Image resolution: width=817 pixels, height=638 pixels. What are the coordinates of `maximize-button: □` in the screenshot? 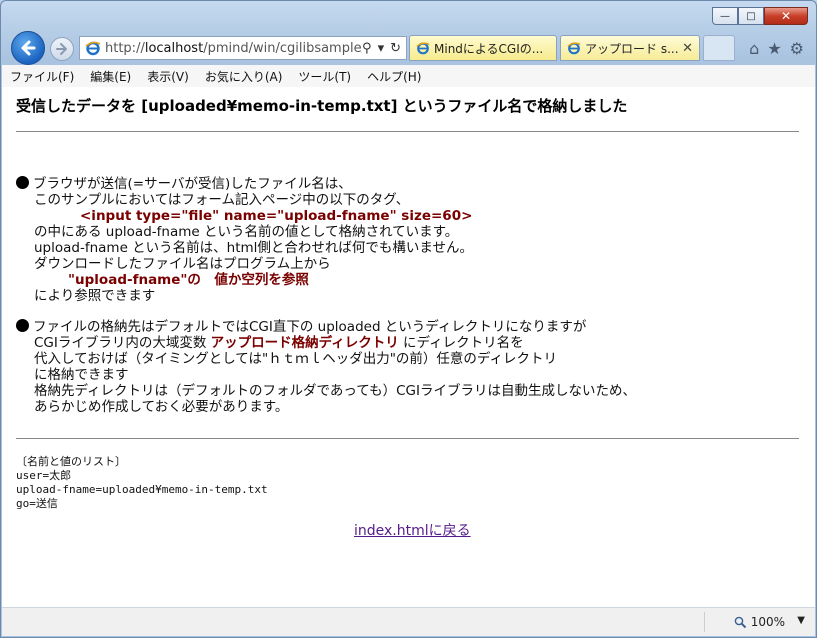 It's located at (751, 16).